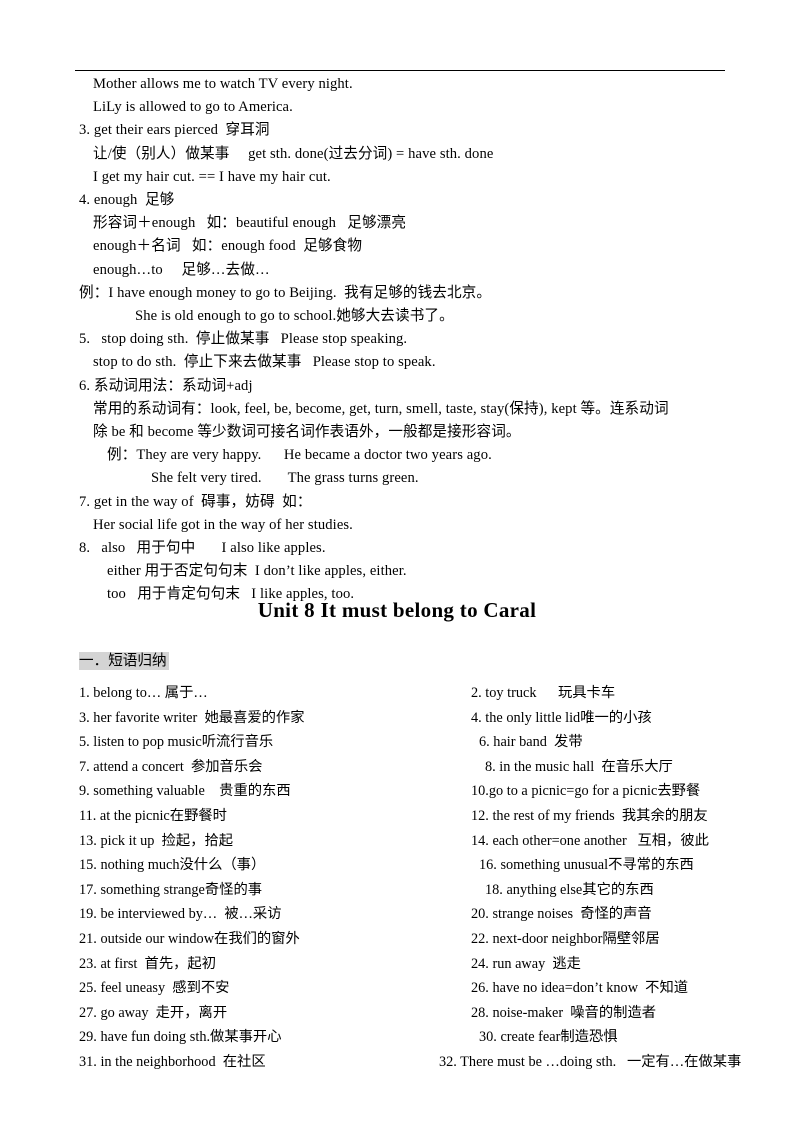 This screenshot has height=1123, width=794. What do you see at coordinates (564, 1012) in the screenshot?
I see `phrase-entry-right: 28. noise-maker 噪音的制造者` at bounding box center [564, 1012].